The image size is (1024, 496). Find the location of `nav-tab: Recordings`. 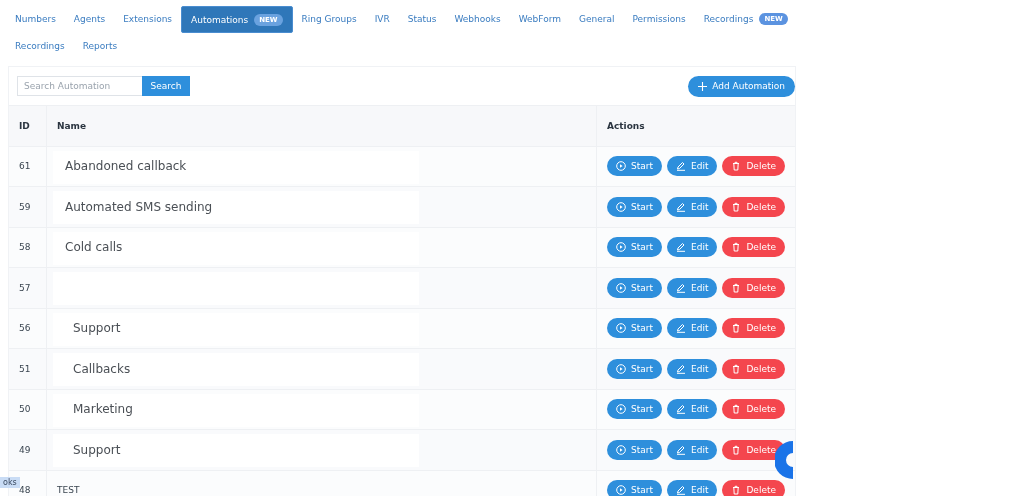

nav-tab: Recordings is located at coordinates (40, 45).